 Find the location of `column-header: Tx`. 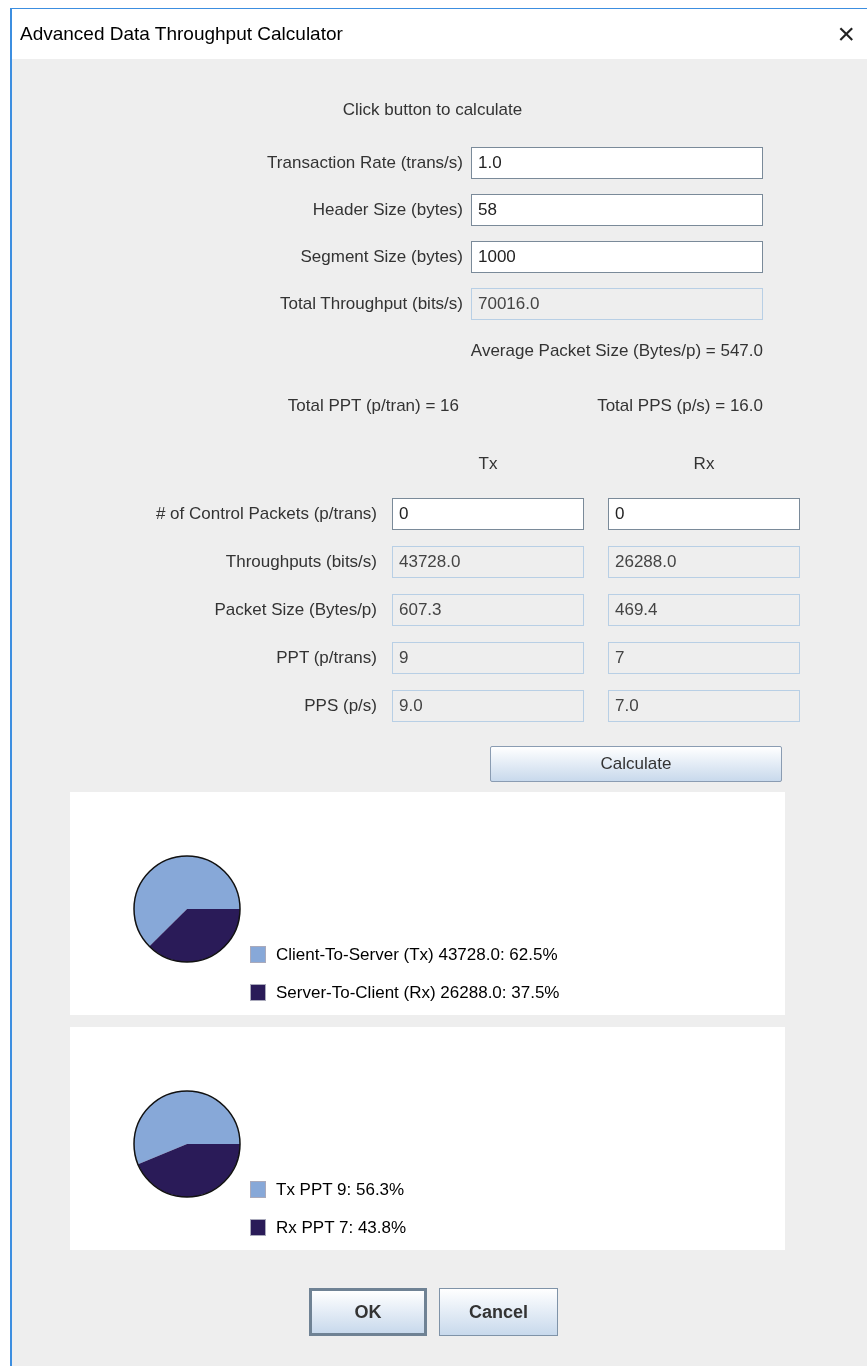

column-header: Tx is located at coordinates (488, 463).